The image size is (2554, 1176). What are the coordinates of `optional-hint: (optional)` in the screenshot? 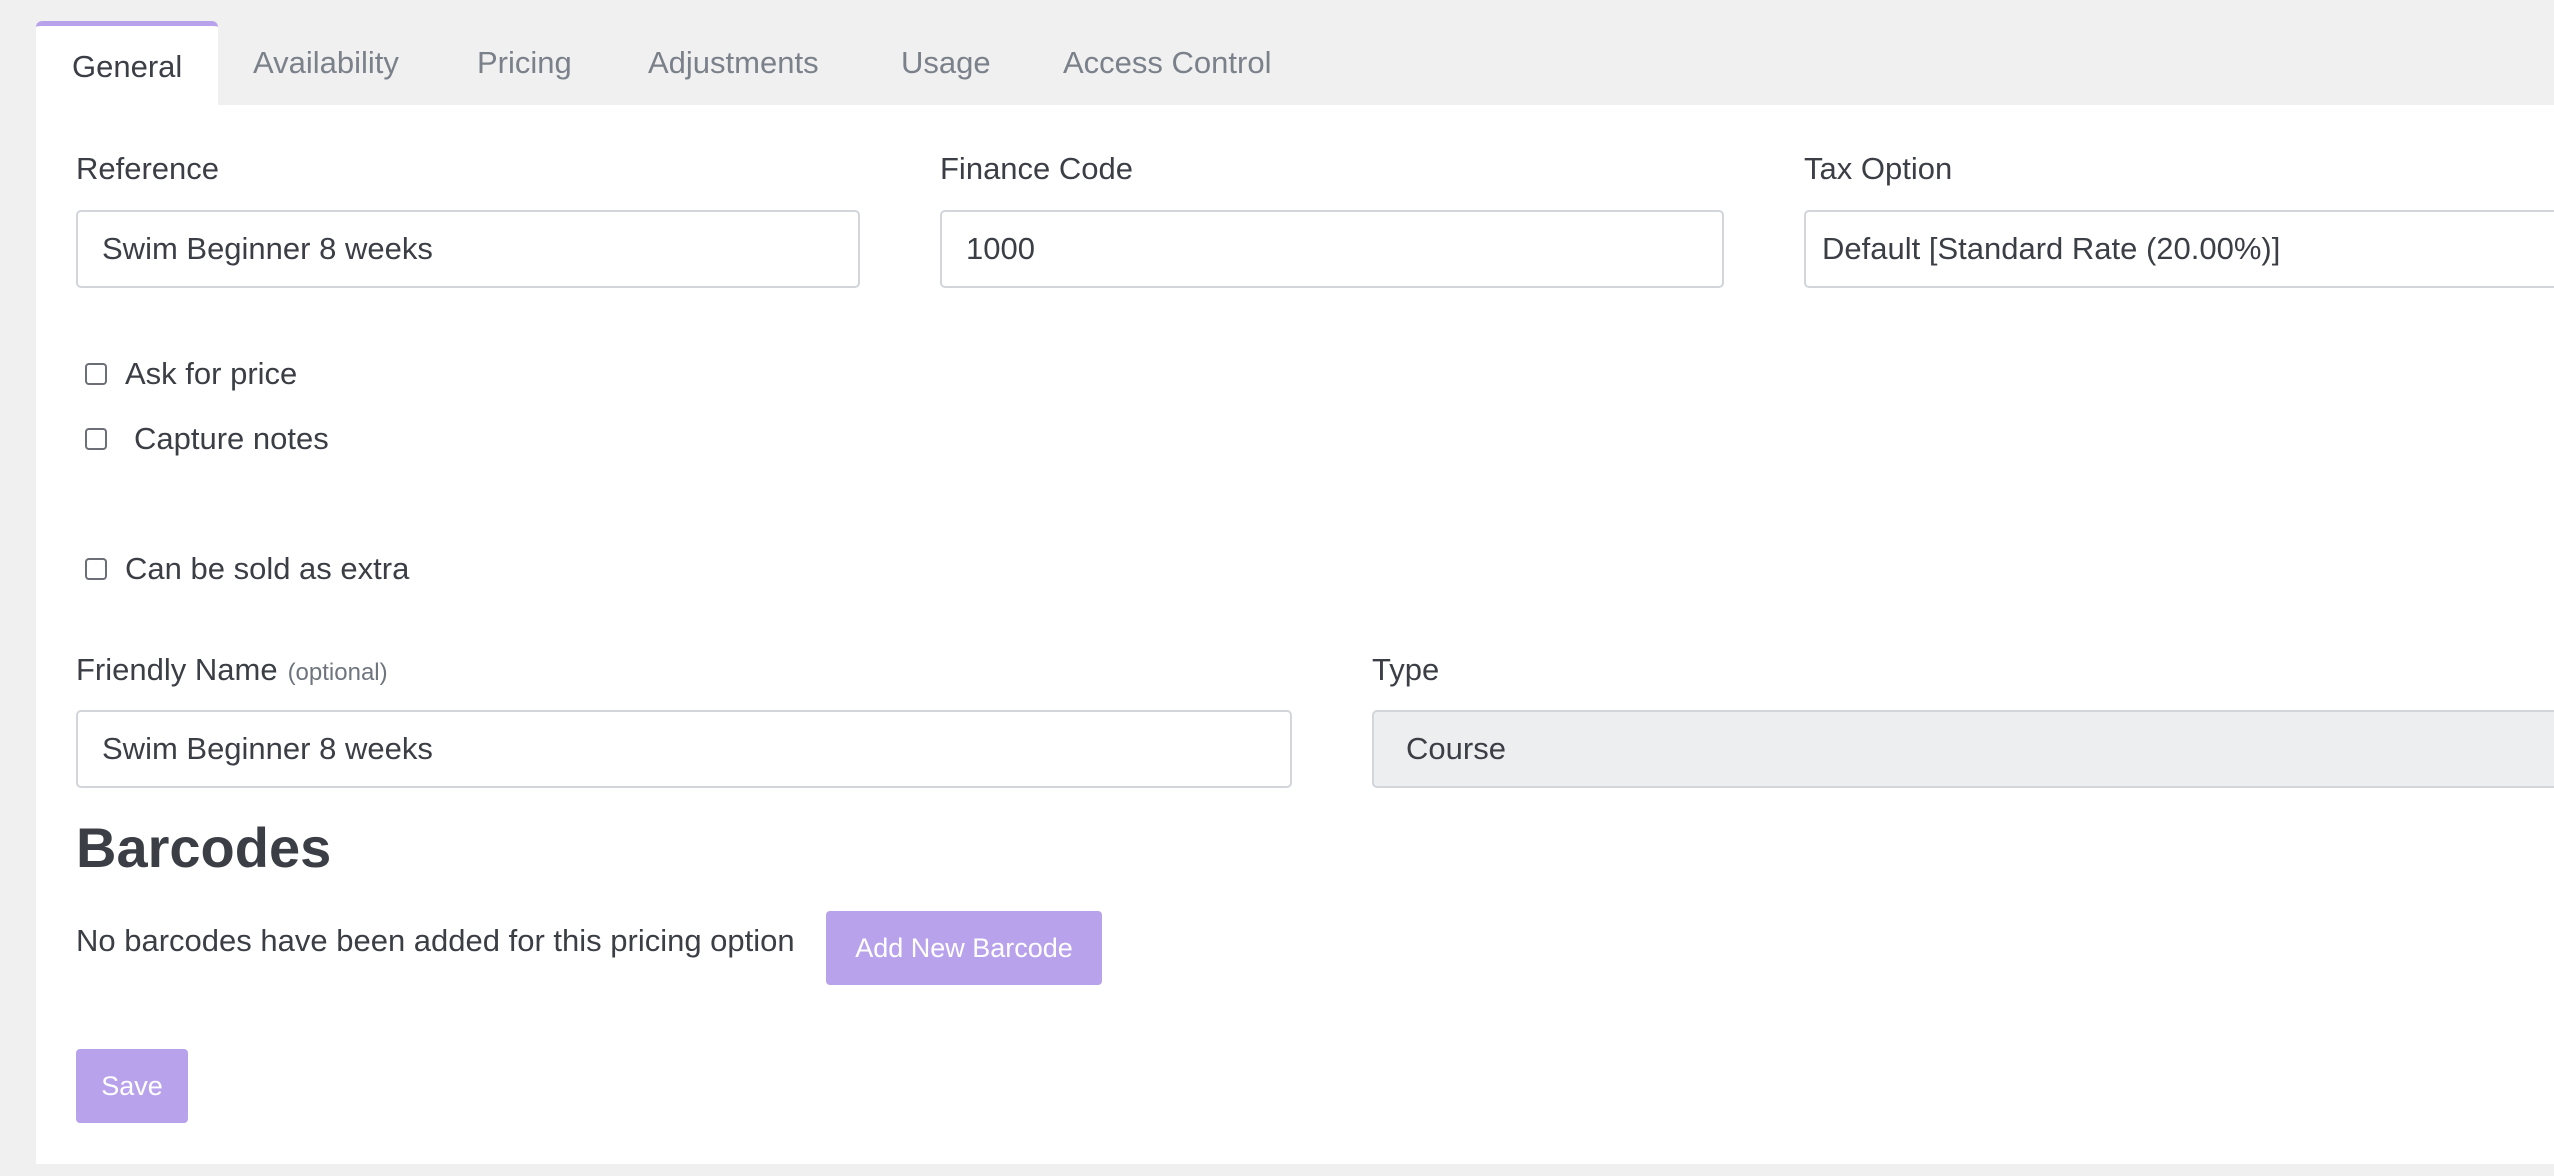 It's located at (337, 672).